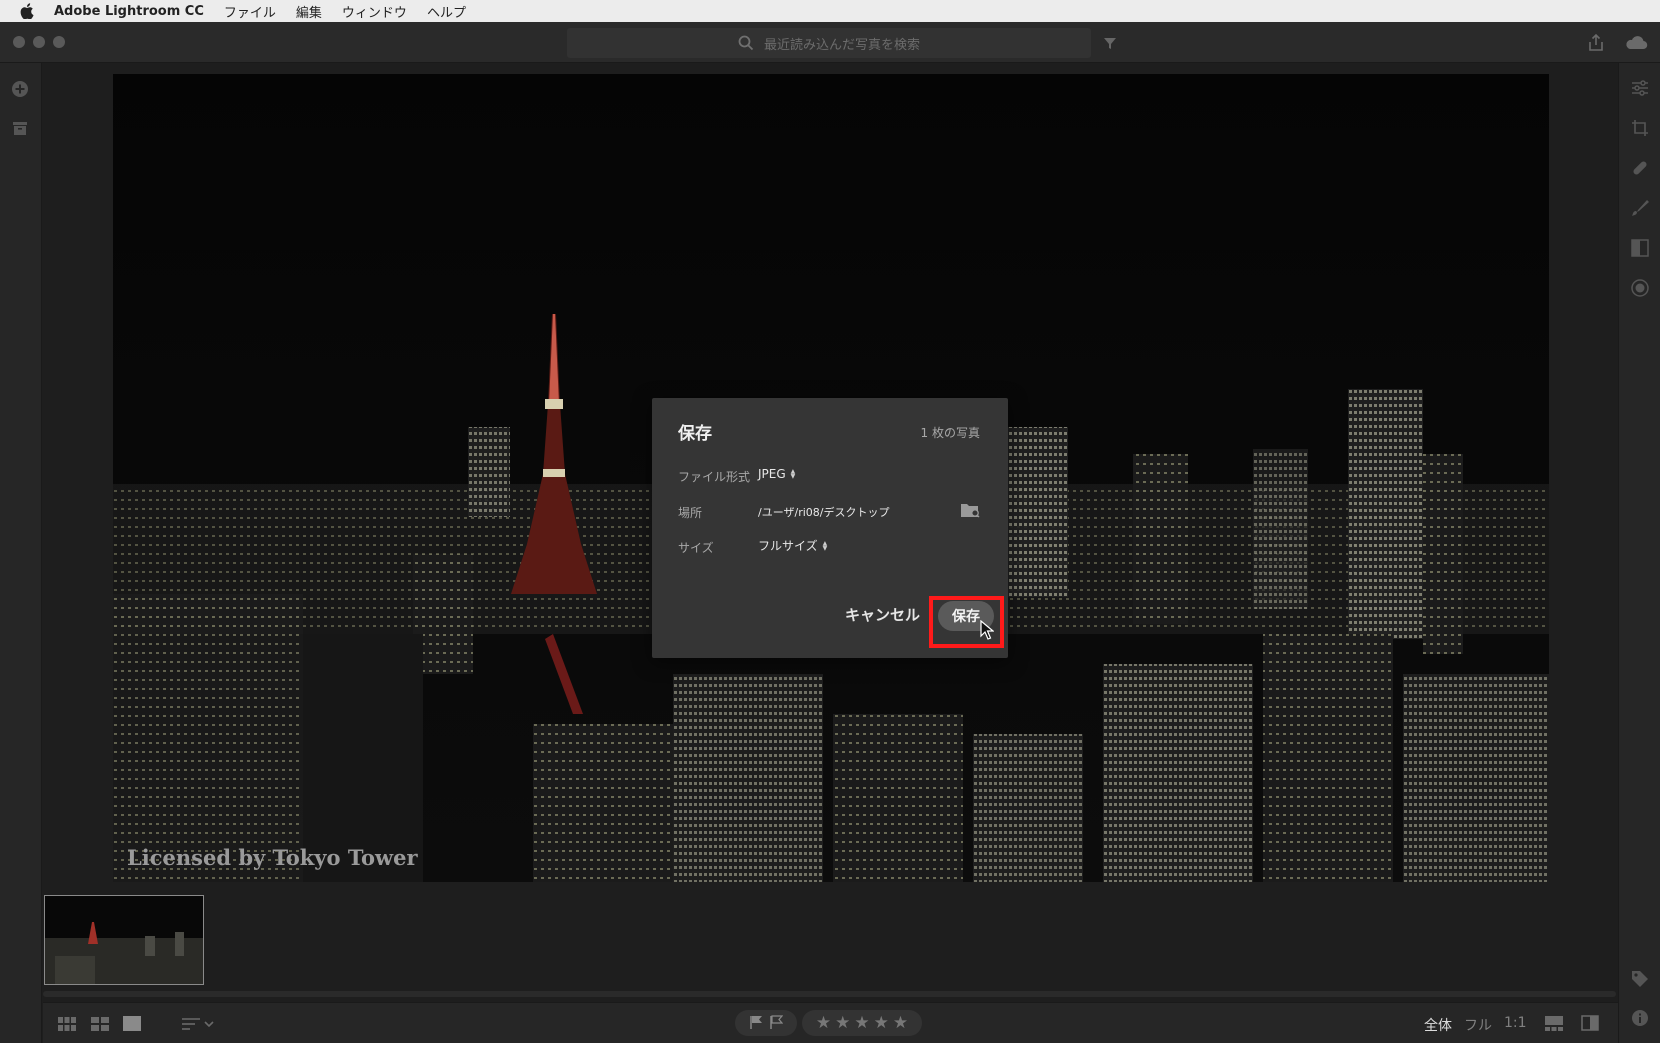  I want to click on flag-controls, so click(766, 1023).